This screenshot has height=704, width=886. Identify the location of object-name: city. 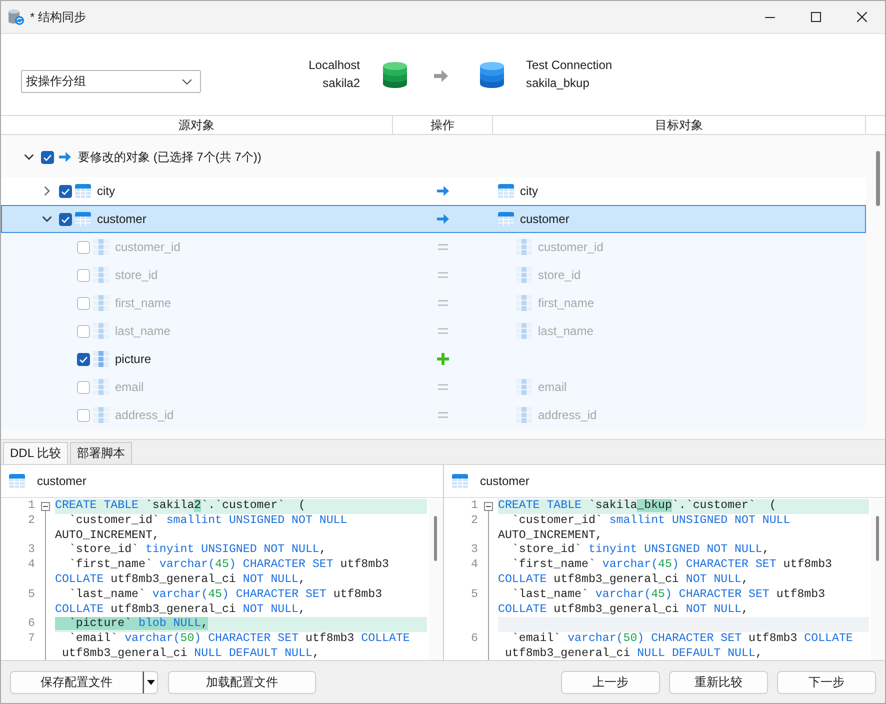
(106, 191).